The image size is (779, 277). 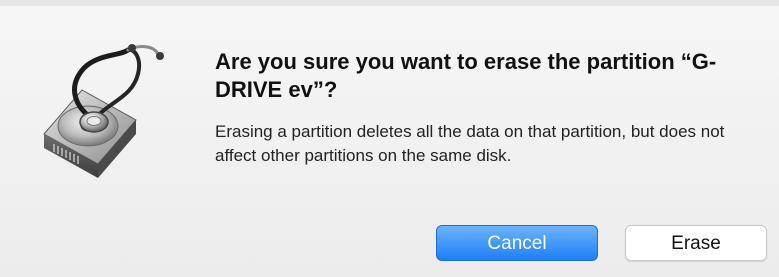 What do you see at coordinates (696, 243) in the screenshot?
I see `erase-button: Erase` at bounding box center [696, 243].